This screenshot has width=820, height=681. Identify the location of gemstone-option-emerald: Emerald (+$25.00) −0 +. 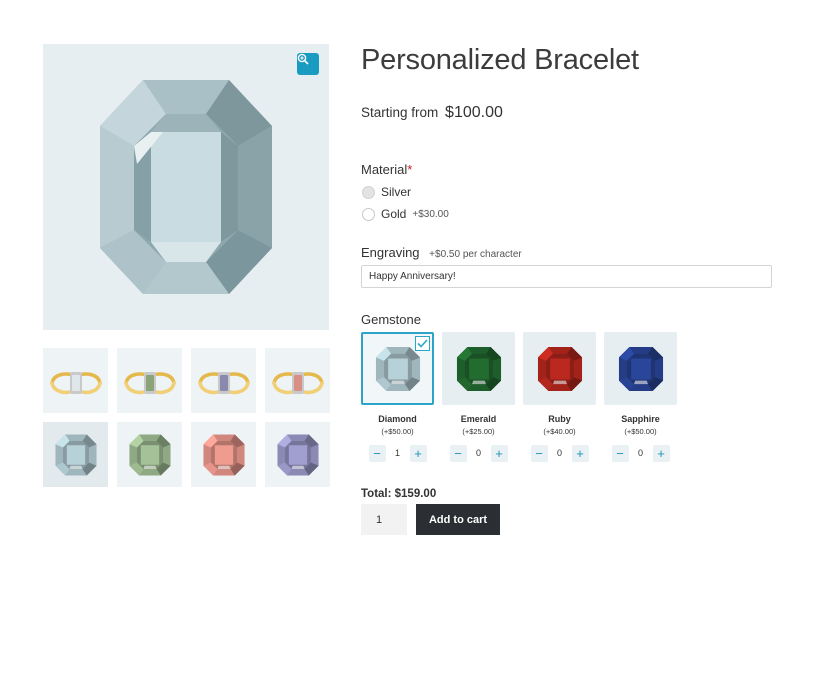
(478, 397).